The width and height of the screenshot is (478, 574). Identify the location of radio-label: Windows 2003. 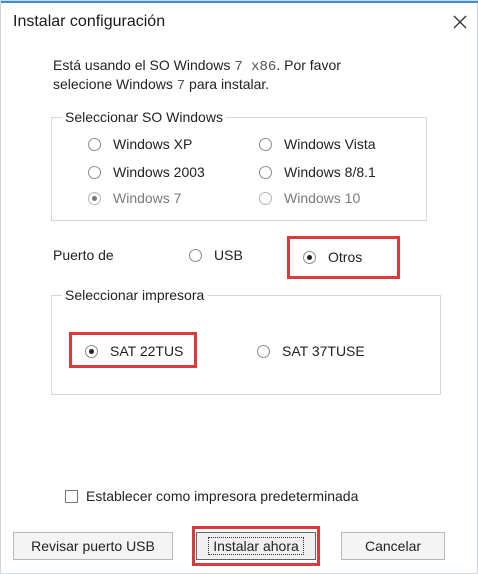
(159, 172).